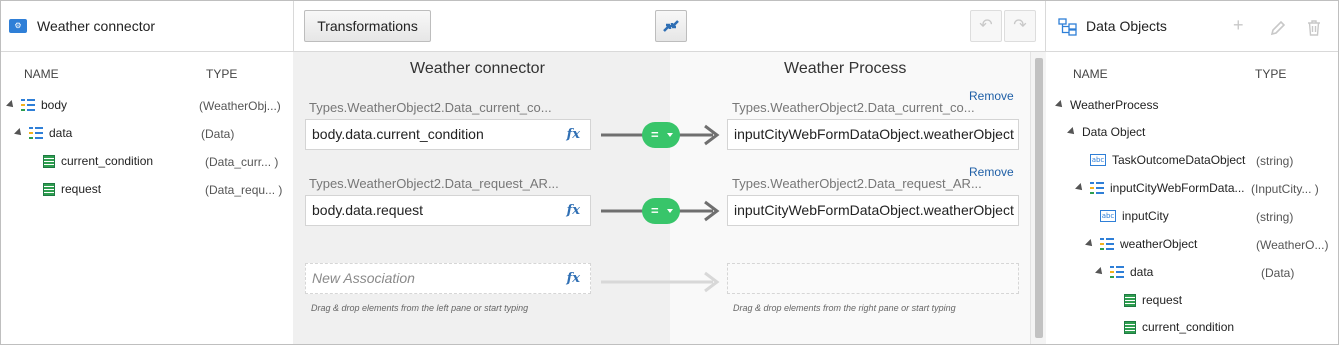 The height and width of the screenshot is (351, 1339). I want to click on tree-item-label: Data Object, so click(1114, 132).